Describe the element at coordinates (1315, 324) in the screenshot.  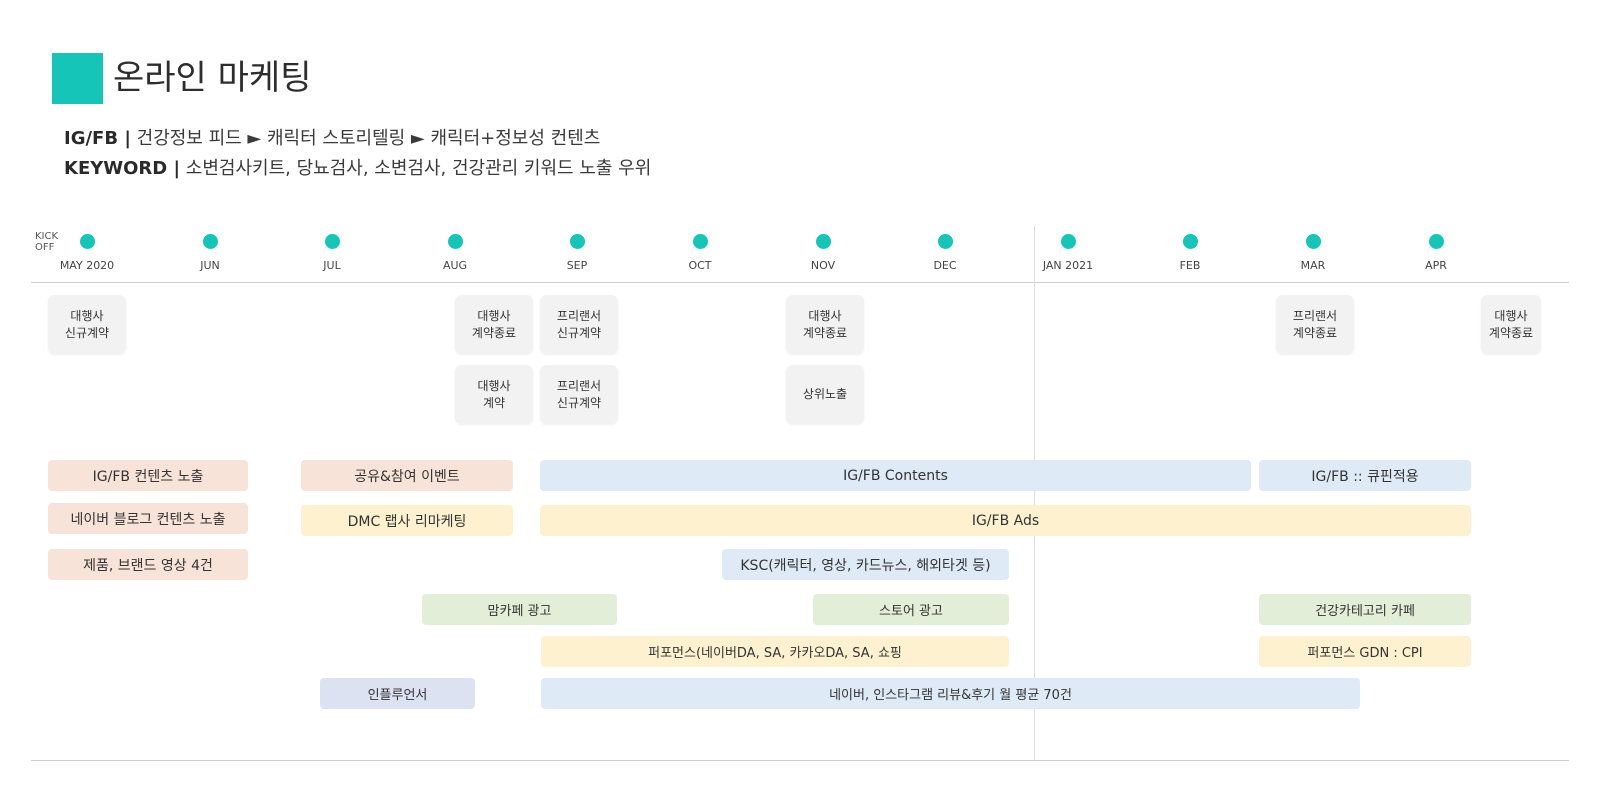
I see `milestone-card: 프리랜서 계약종료` at that location.